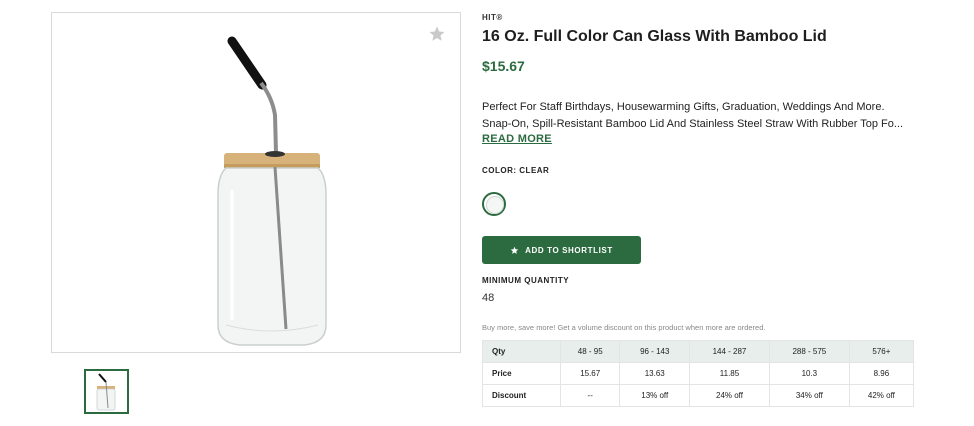  What do you see at coordinates (521, 351) in the screenshot?
I see `header-cell: Qty` at bounding box center [521, 351].